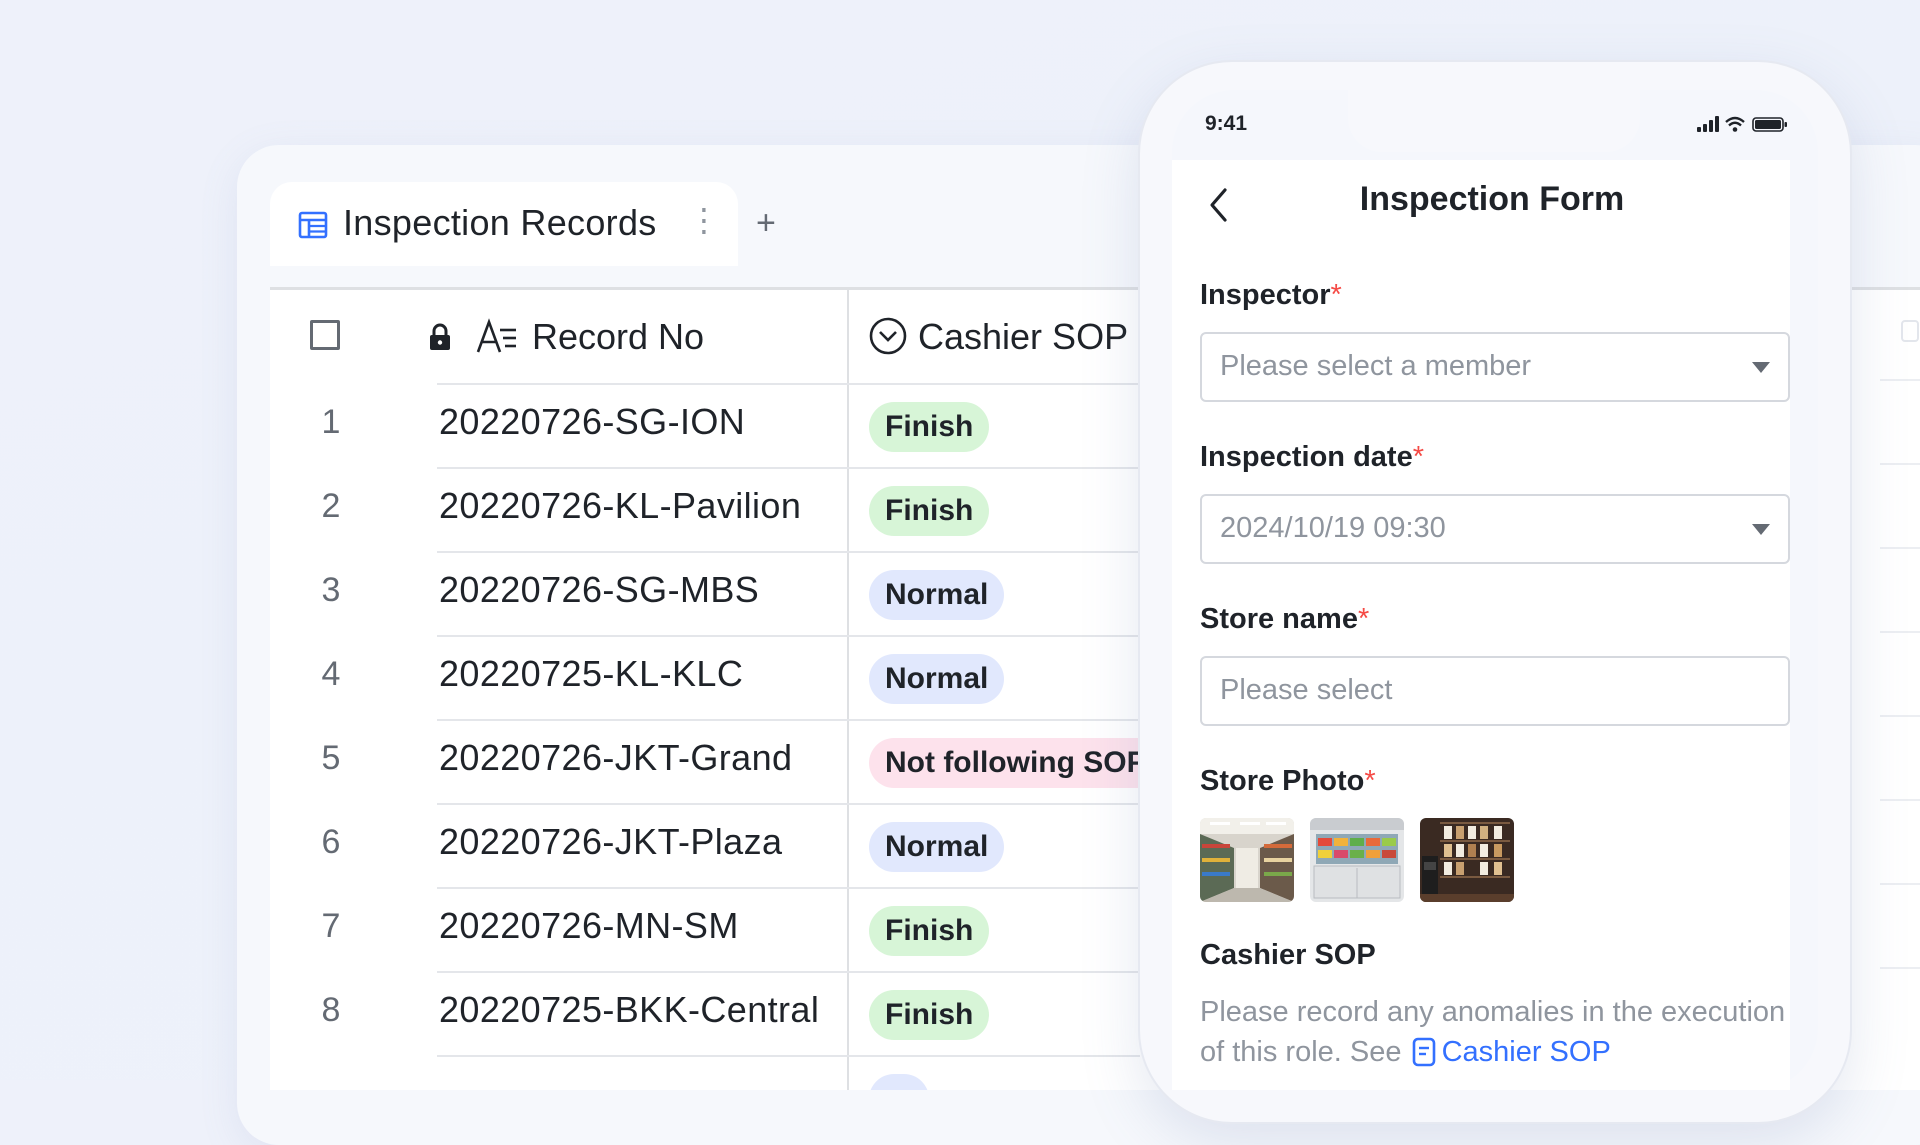  What do you see at coordinates (1288, 781) in the screenshot?
I see `store-photo-label: Store Photo*` at bounding box center [1288, 781].